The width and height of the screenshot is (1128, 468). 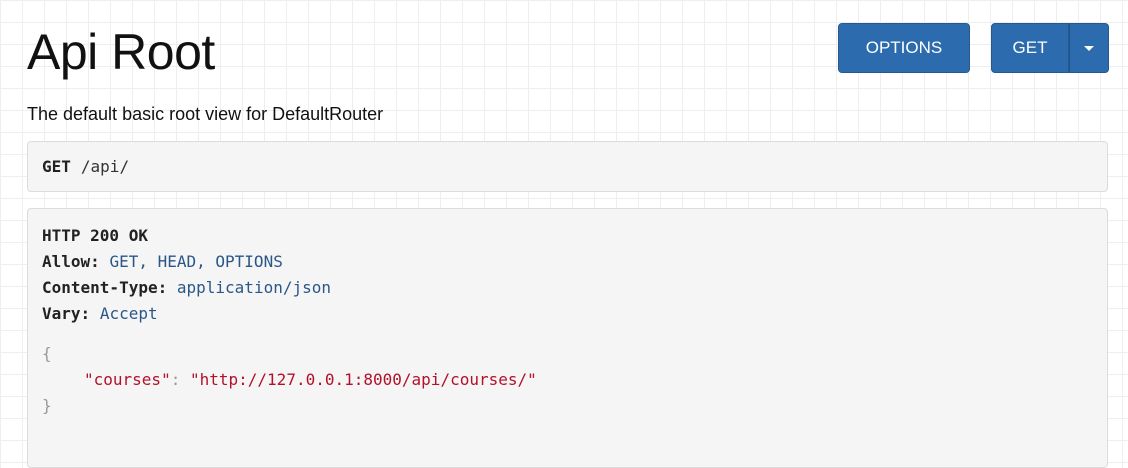 I want to click on request-path: /api/, so click(x=105, y=166).